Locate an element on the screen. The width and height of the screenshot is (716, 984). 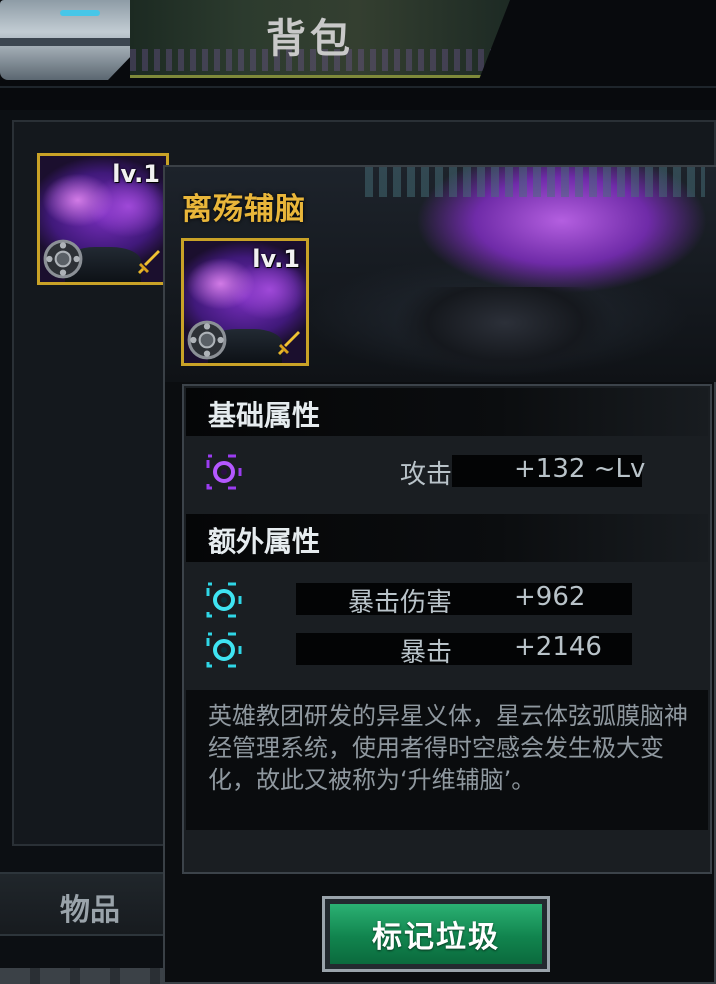
mark-junk-button-face: 标记垃圾 is located at coordinates (436, 934).